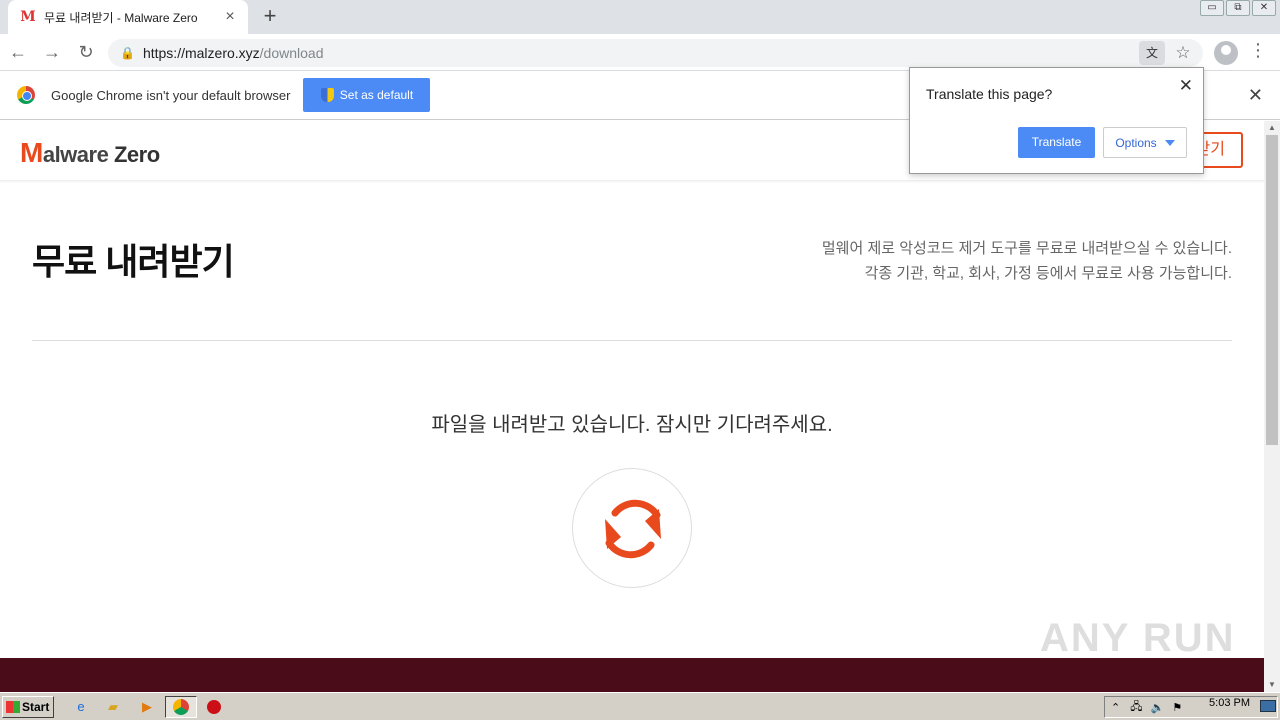 The height and width of the screenshot is (720, 1280). Describe the element at coordinates (133, 261) in the screenshot. I see `page-title: 무료 내려받기` at that location.